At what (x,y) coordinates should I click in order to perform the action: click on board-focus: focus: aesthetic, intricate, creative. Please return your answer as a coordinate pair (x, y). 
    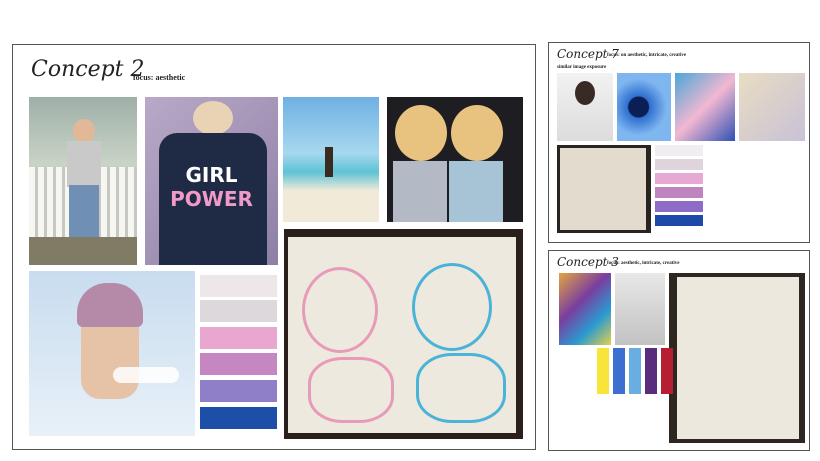
    Looking at the image, I should click on (643, 263).